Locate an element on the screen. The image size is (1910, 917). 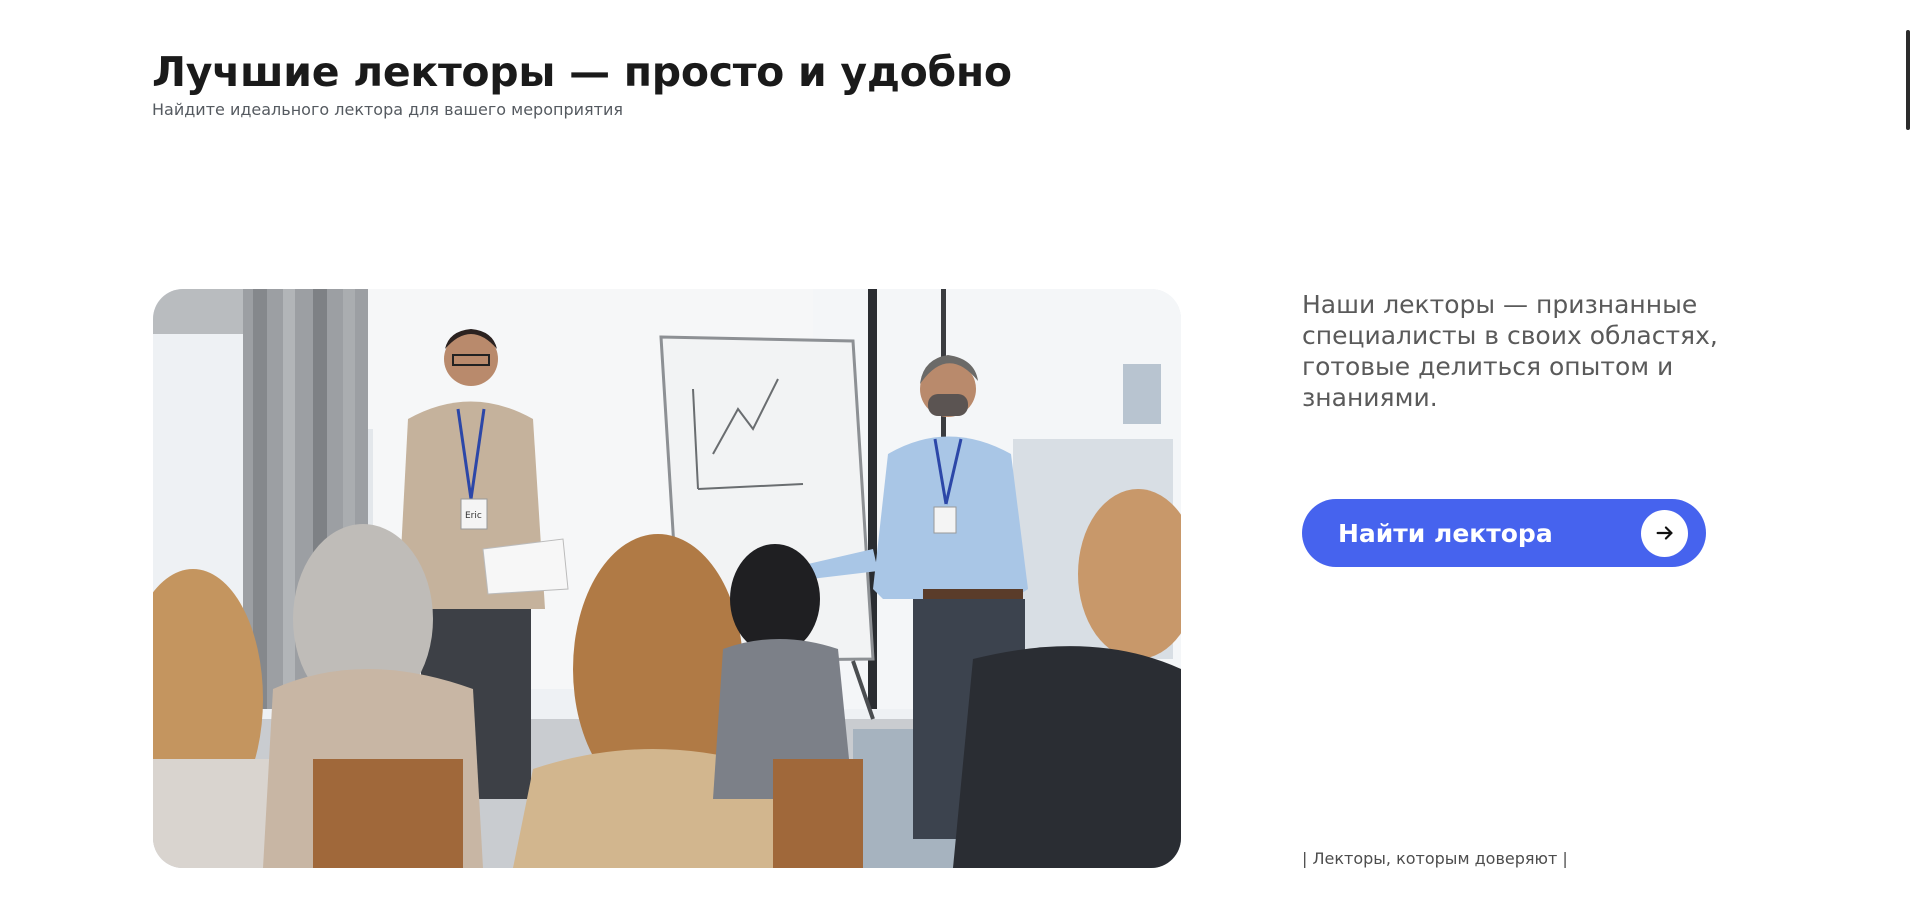
find-lecturer-button: Найти лектора is located at coordinates (1504, 533).